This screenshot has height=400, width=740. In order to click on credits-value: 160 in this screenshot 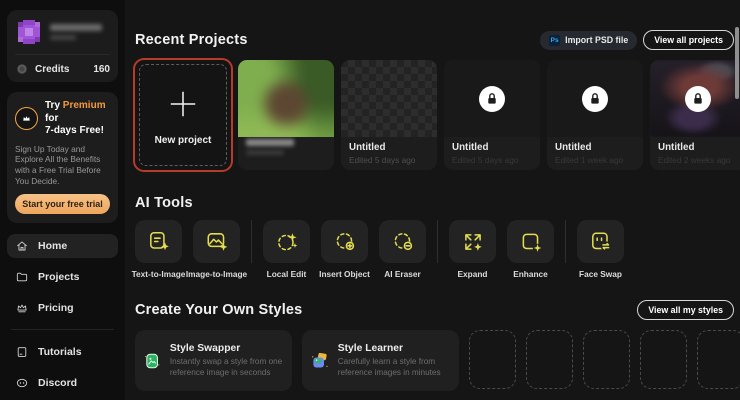, I will do `click(101, 69)`.